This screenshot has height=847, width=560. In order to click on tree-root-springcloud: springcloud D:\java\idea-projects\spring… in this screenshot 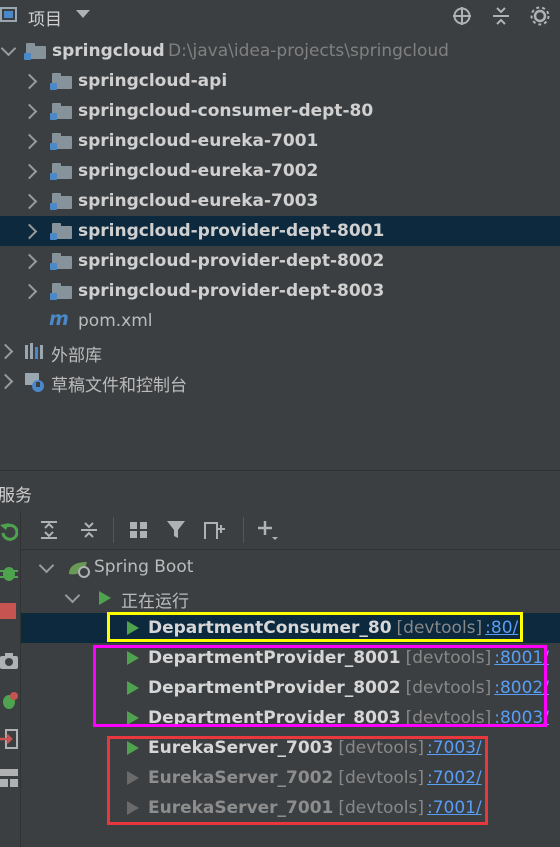, I will do `click(280, 51)`.